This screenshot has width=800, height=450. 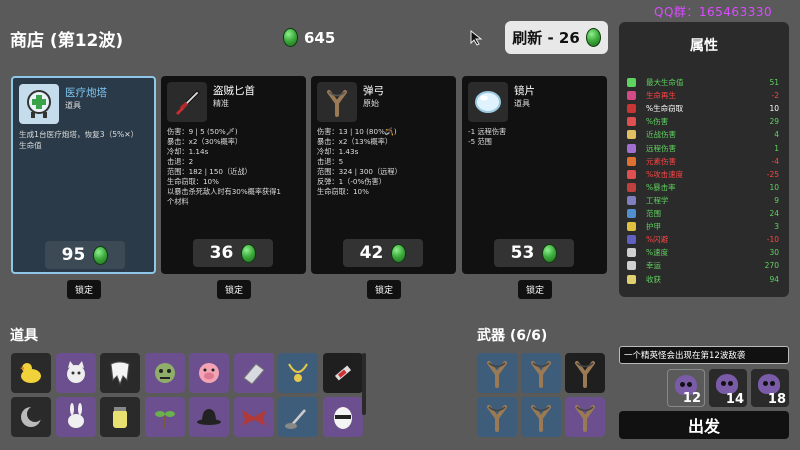 I want to click on stat-row: 范围 24, so click(x=703, y=213).